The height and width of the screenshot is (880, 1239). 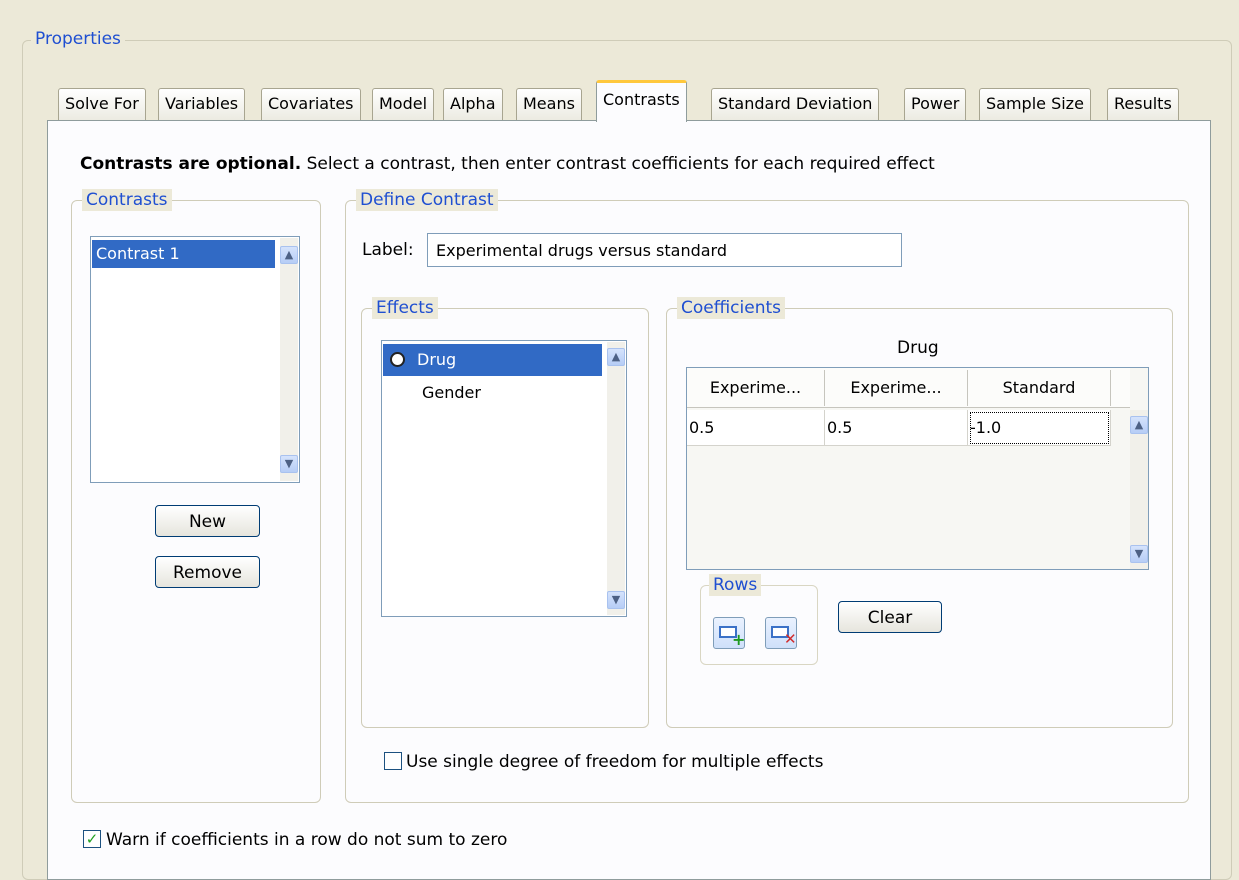 I want to click on effects-scrollbar: ▲ ▼, so click(x=616, y=478).